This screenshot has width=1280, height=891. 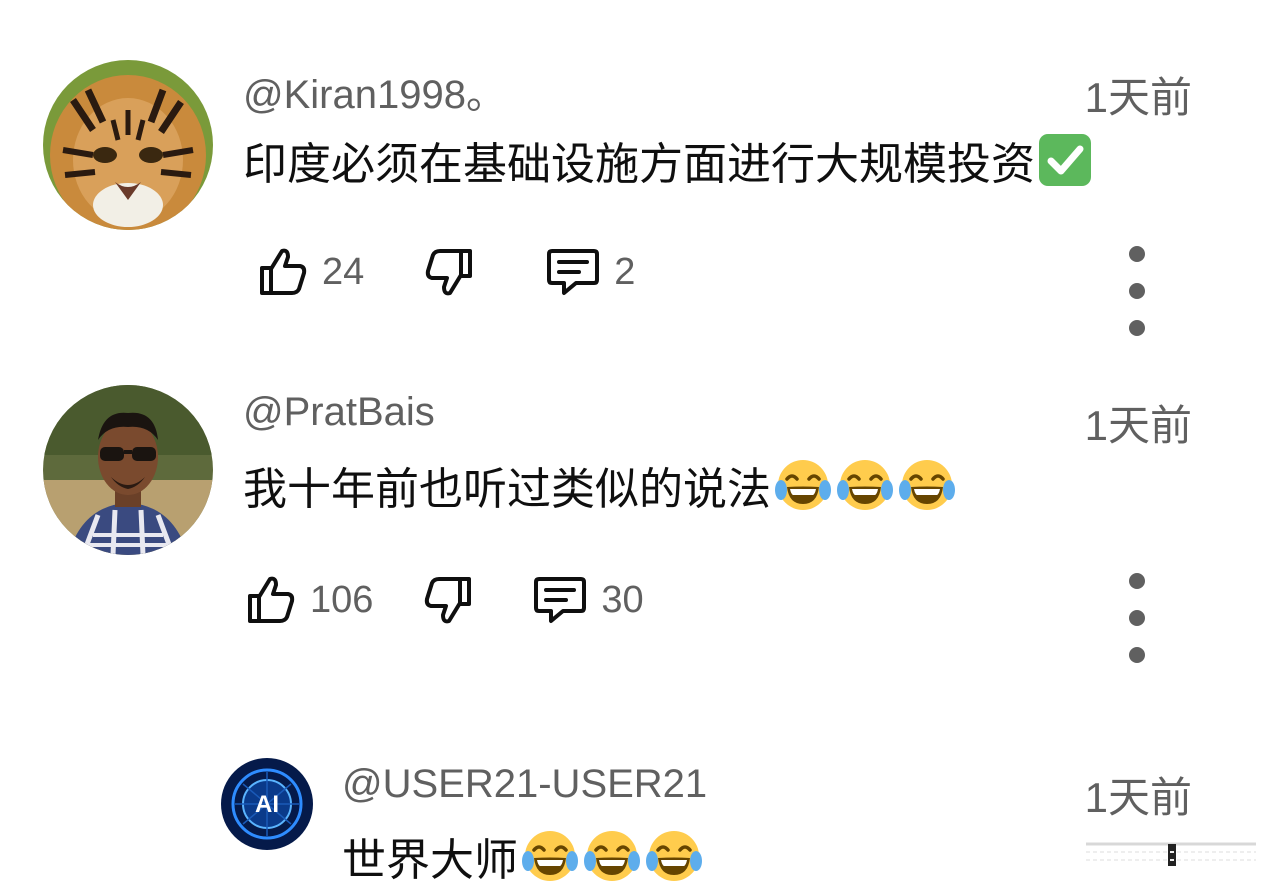 I want to click on avatar-label: AI, so click(x=267, y=804).